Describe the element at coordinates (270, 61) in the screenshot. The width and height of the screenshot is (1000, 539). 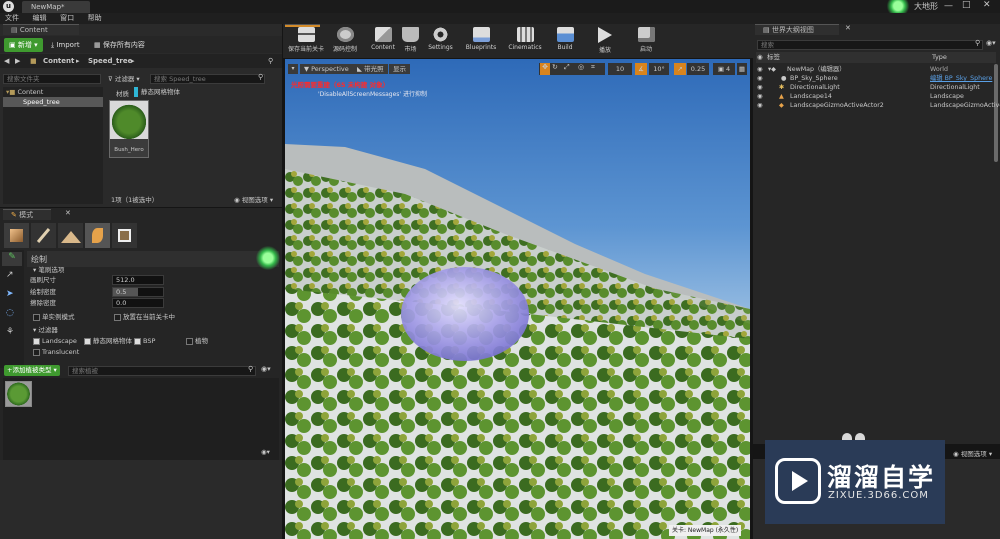
I see `lock-icon: ⚲` at that location.